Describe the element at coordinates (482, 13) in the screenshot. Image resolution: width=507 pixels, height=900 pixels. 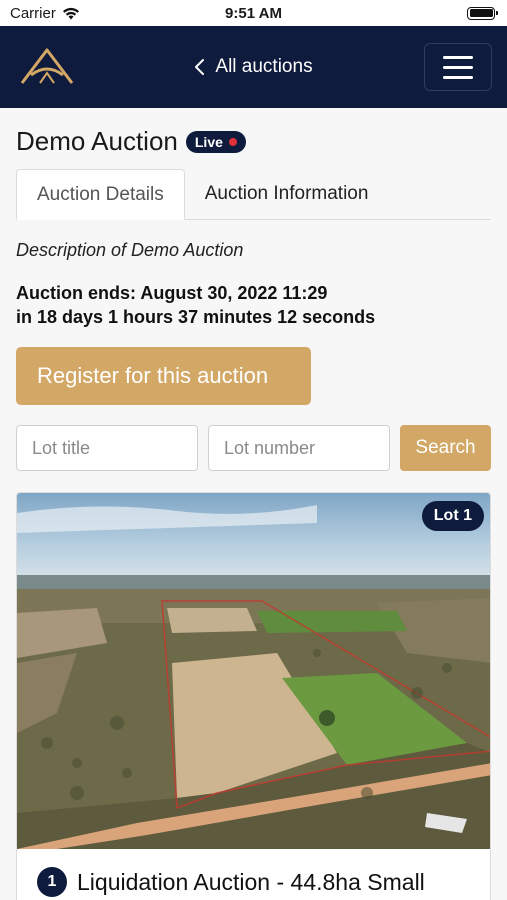
I see `battery-icon` at that location.